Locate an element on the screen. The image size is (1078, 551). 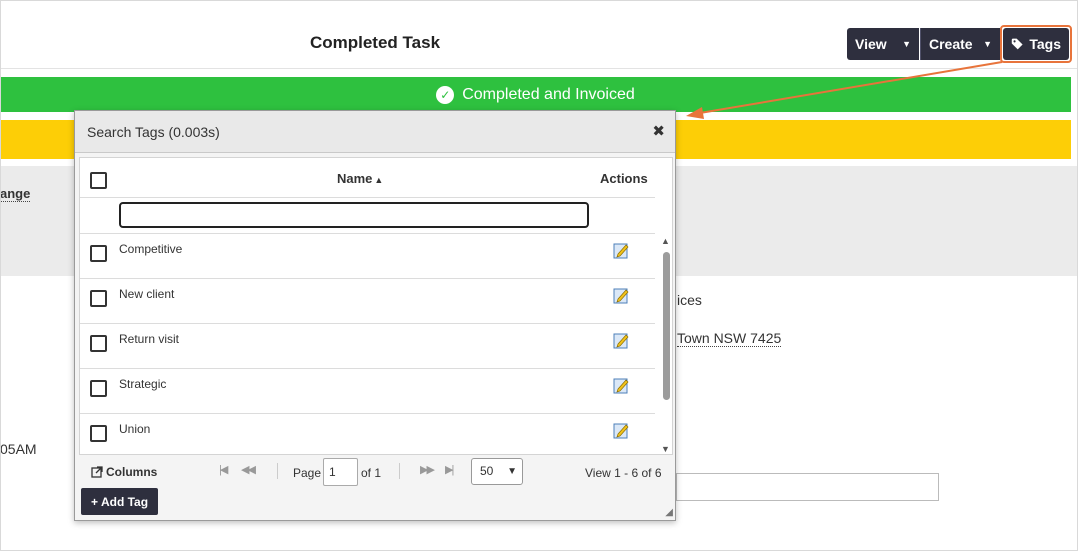
add-tag-label: Add Tag is located at coordinates (124, 501).